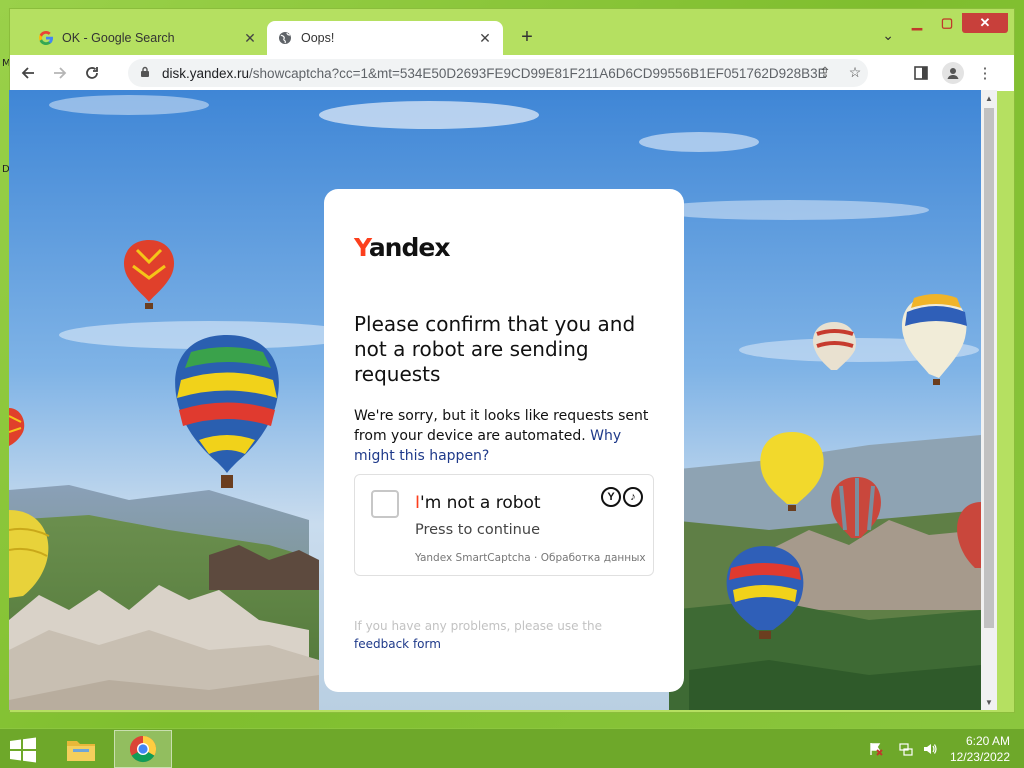  I want to click on logo-text: andex, so click(409, 247).